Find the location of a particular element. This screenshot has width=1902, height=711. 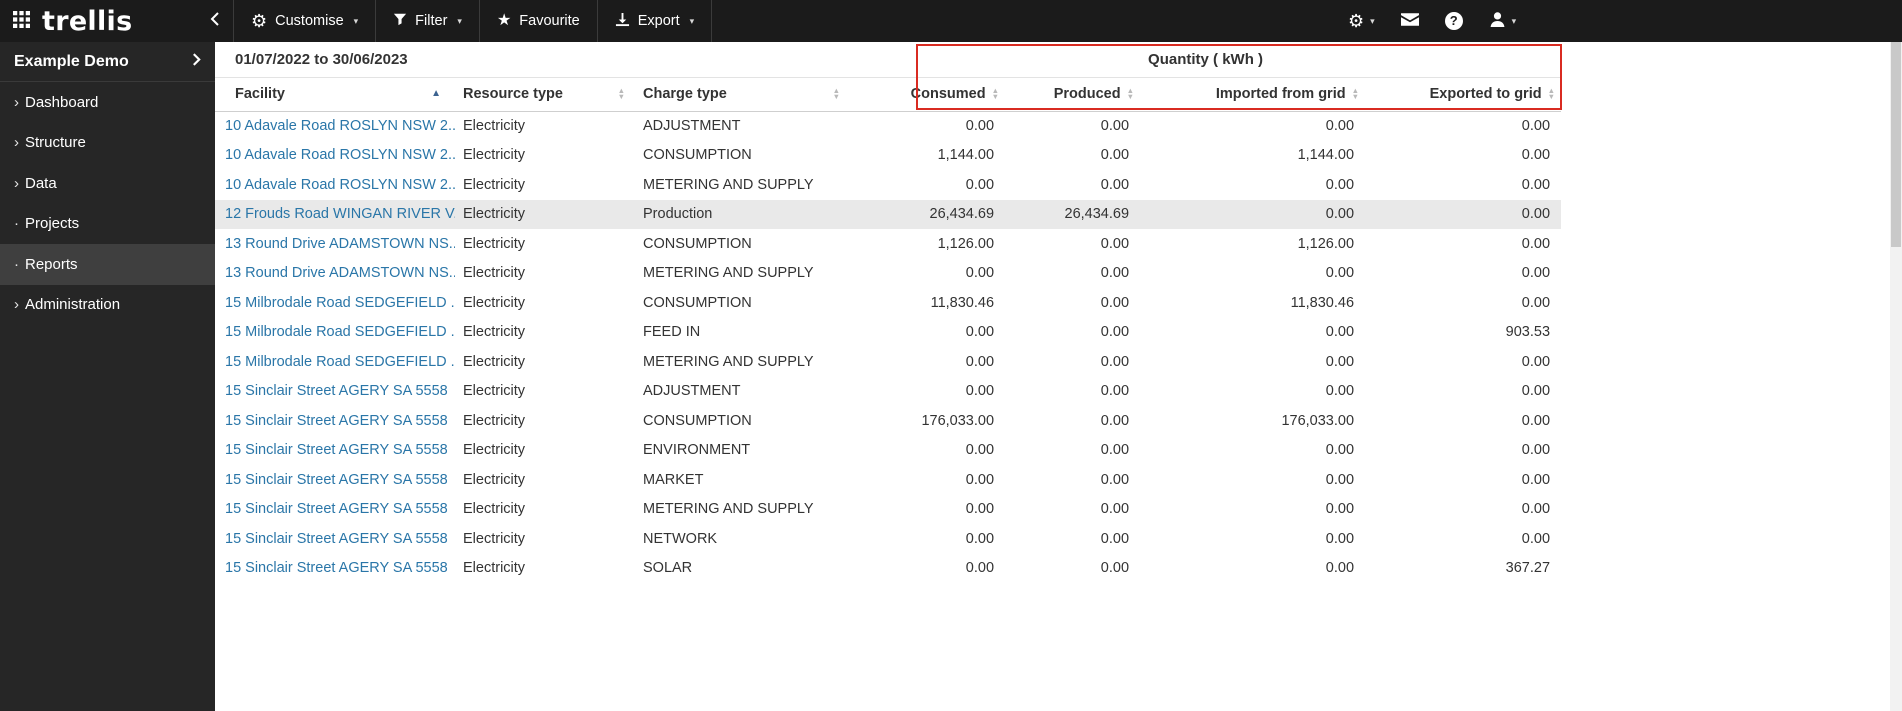

apps-menu-button is located at coordinates (21, 21).